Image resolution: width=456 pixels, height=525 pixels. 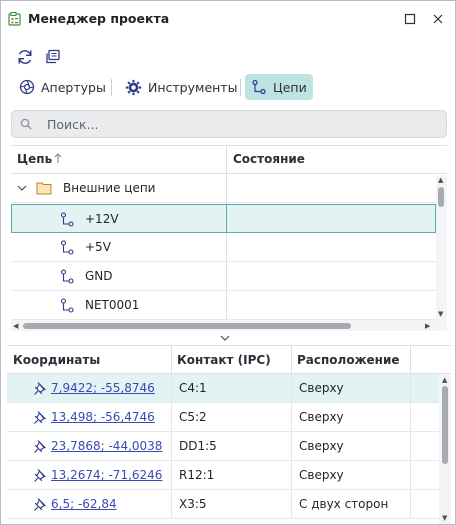 What do you see at coordinates (106, 475) in the screenshot?
I see `coordinate-link: 13,2674; -71,6246` at bounding box center [106, 475].